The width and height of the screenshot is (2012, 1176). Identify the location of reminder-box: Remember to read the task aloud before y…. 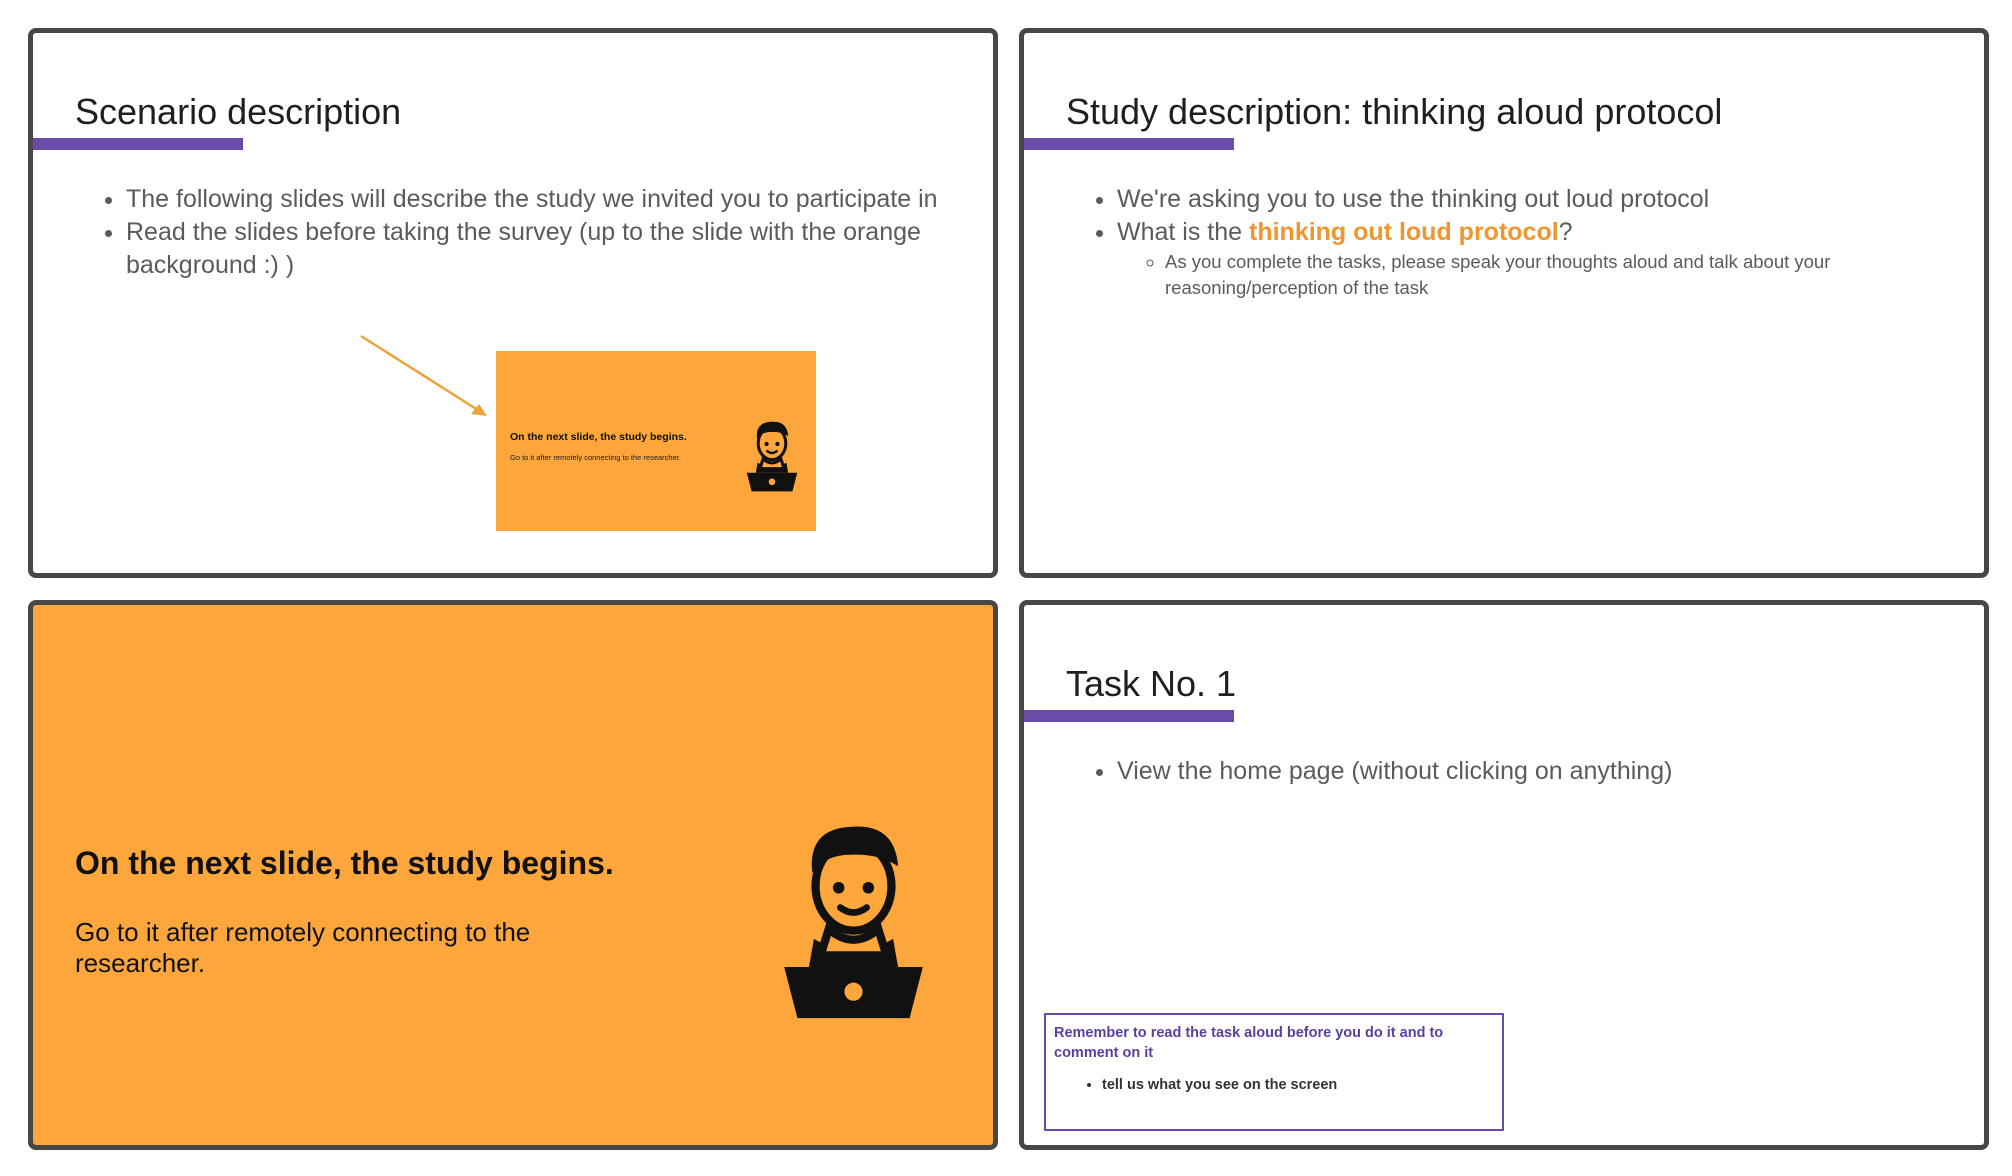
(1274, 1072).